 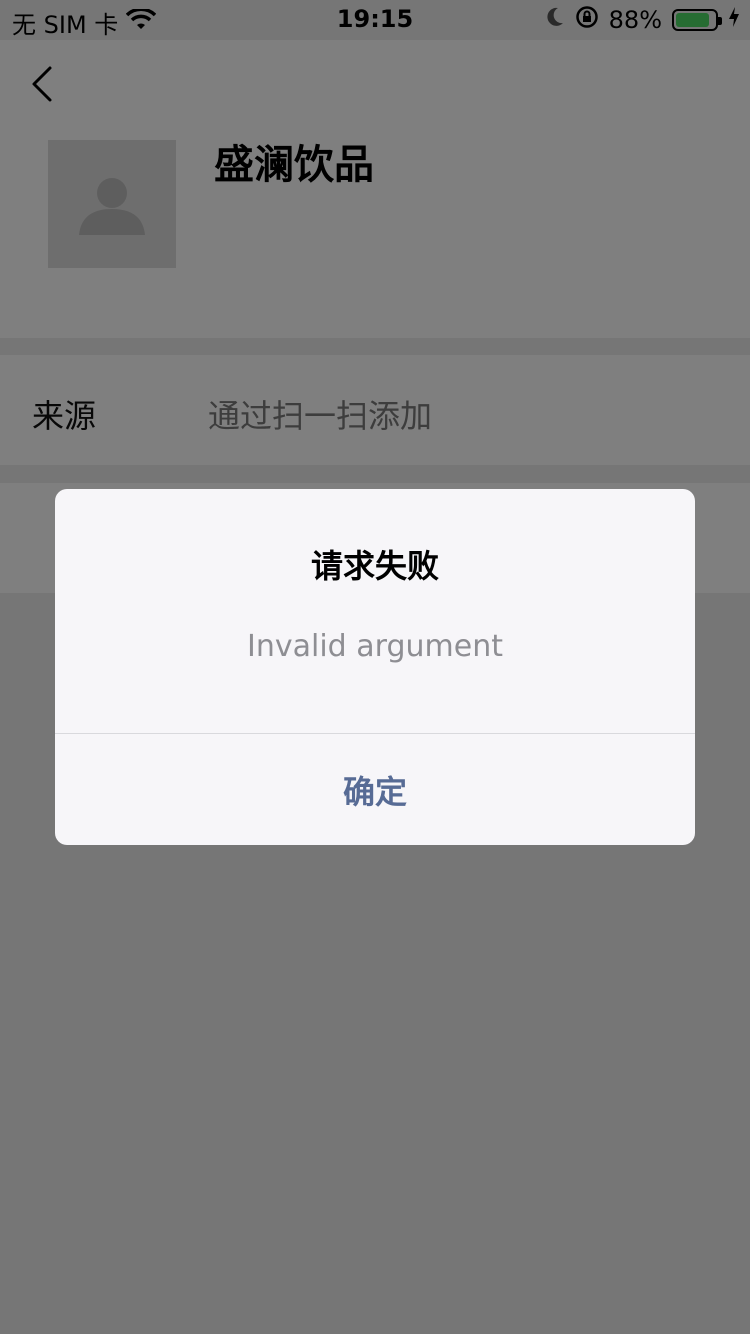 What do you see at coordinates (374, 566) in the screenshot?
I see `dialog-title: 请求失败` at bounding box center [374, 566].